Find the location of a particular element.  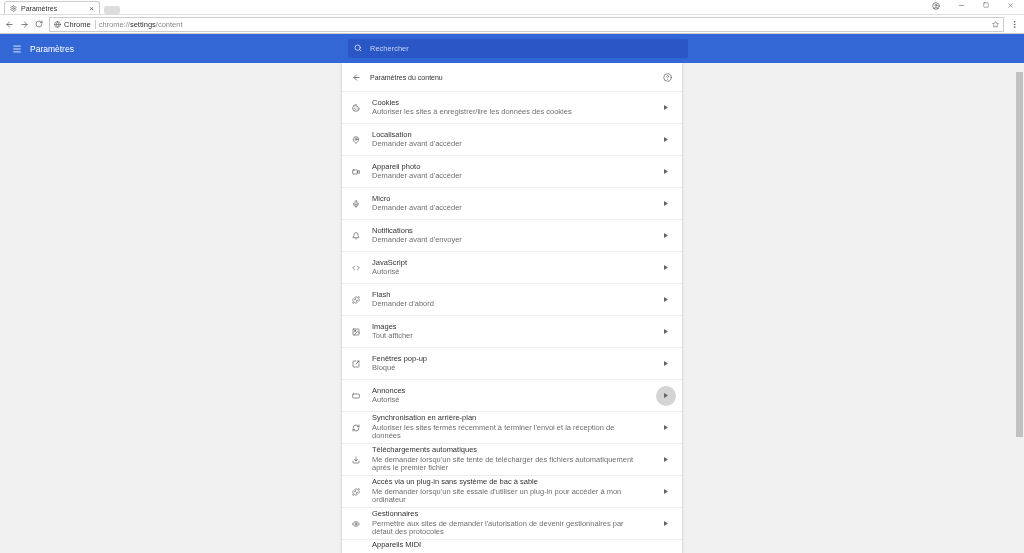

search-icon is located at coordinates (358, 48).